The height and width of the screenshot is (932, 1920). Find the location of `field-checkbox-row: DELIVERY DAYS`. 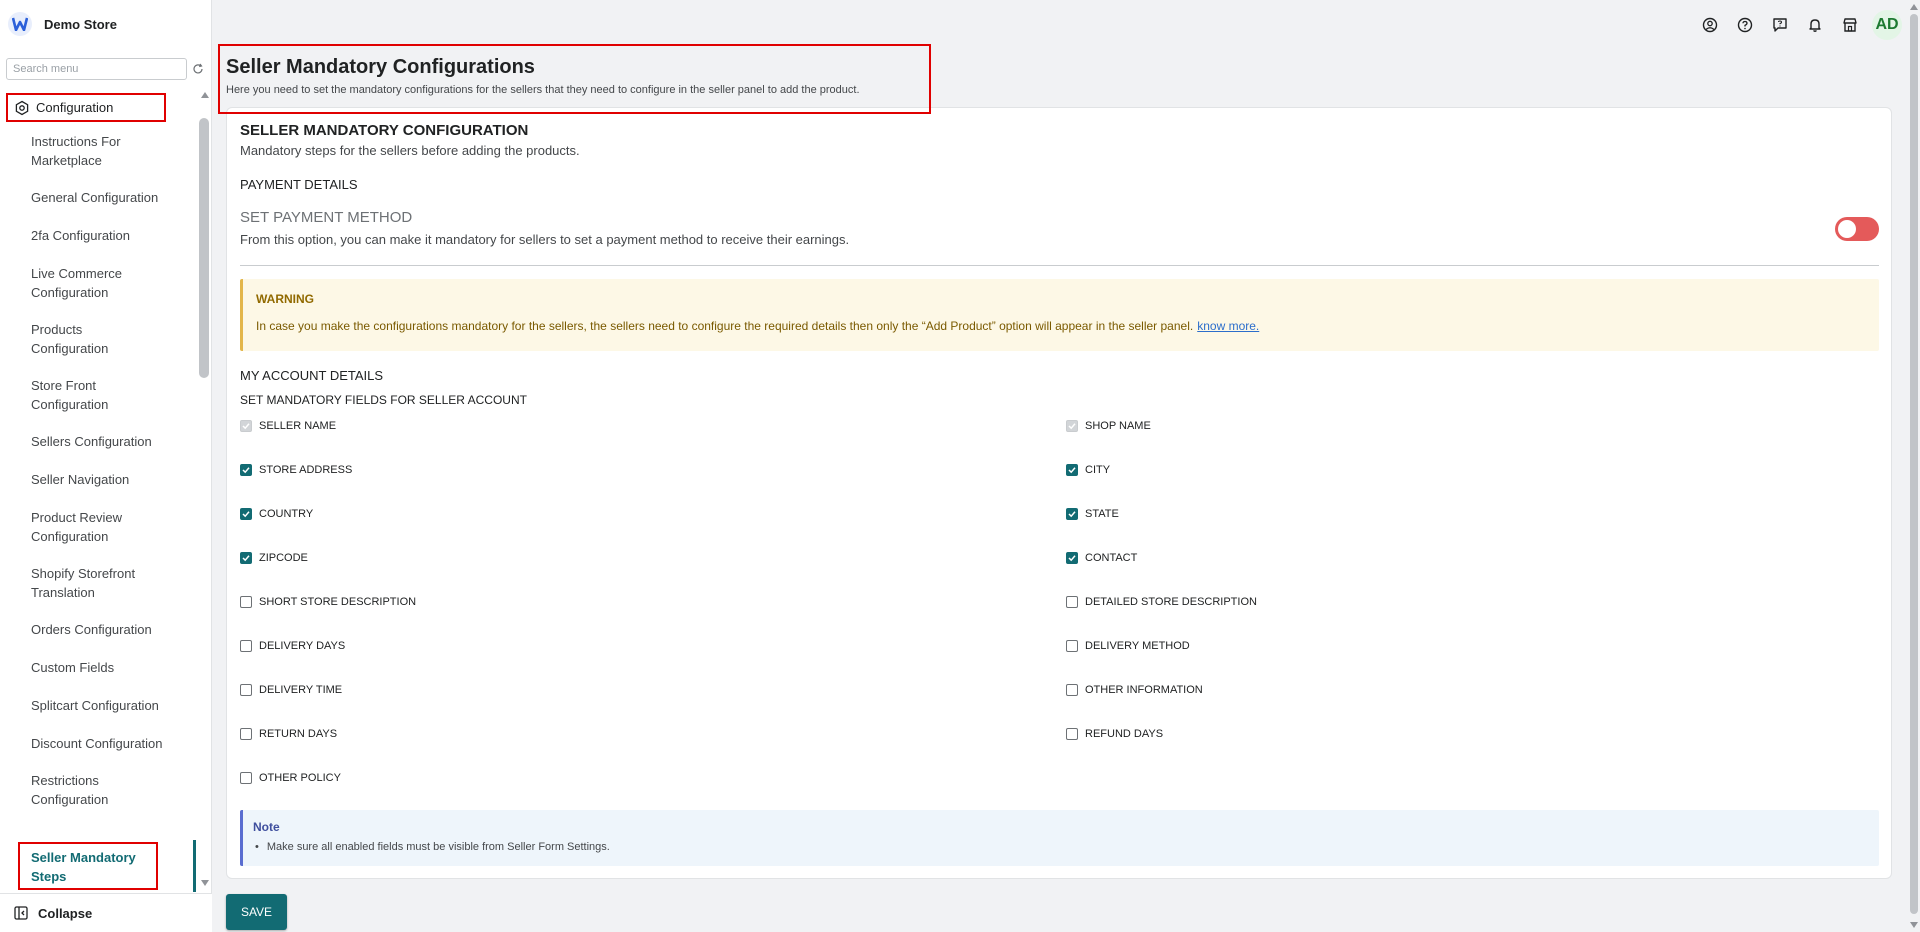

field-checkbox-row: DELIVERY DAYS is located at coordinates (292, 646).